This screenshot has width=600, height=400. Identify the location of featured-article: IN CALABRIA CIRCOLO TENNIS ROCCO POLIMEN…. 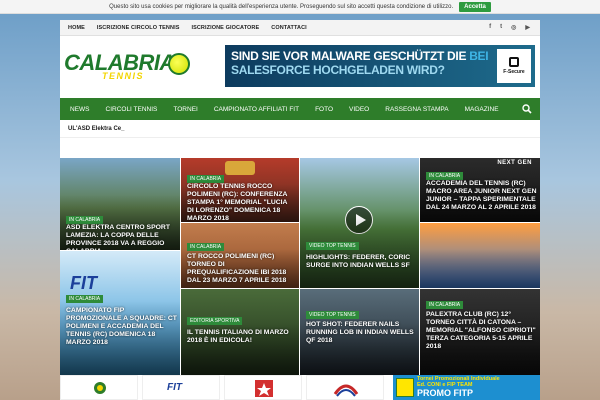
(240, 190).